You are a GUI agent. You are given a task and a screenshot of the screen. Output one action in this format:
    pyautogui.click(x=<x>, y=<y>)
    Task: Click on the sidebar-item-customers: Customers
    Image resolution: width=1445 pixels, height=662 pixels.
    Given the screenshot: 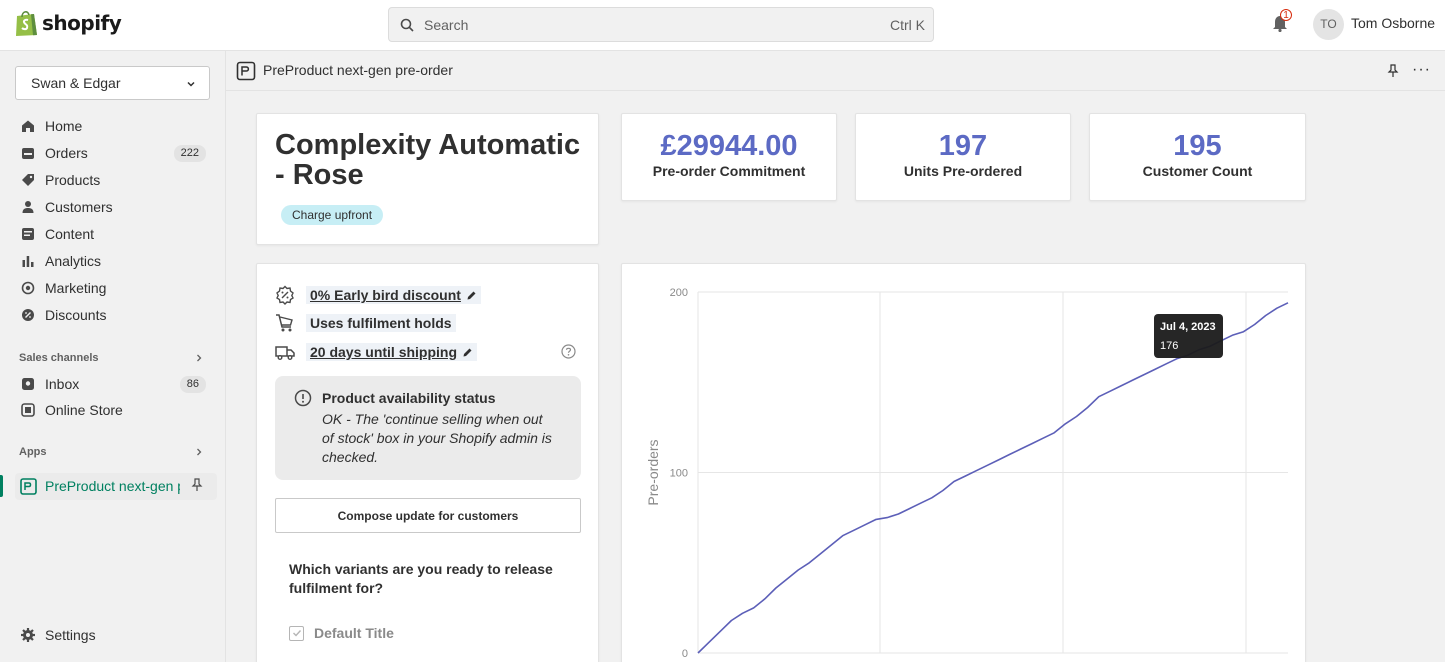 What is the action you would take?
    pyautogui.click(x=113, y=207)
    